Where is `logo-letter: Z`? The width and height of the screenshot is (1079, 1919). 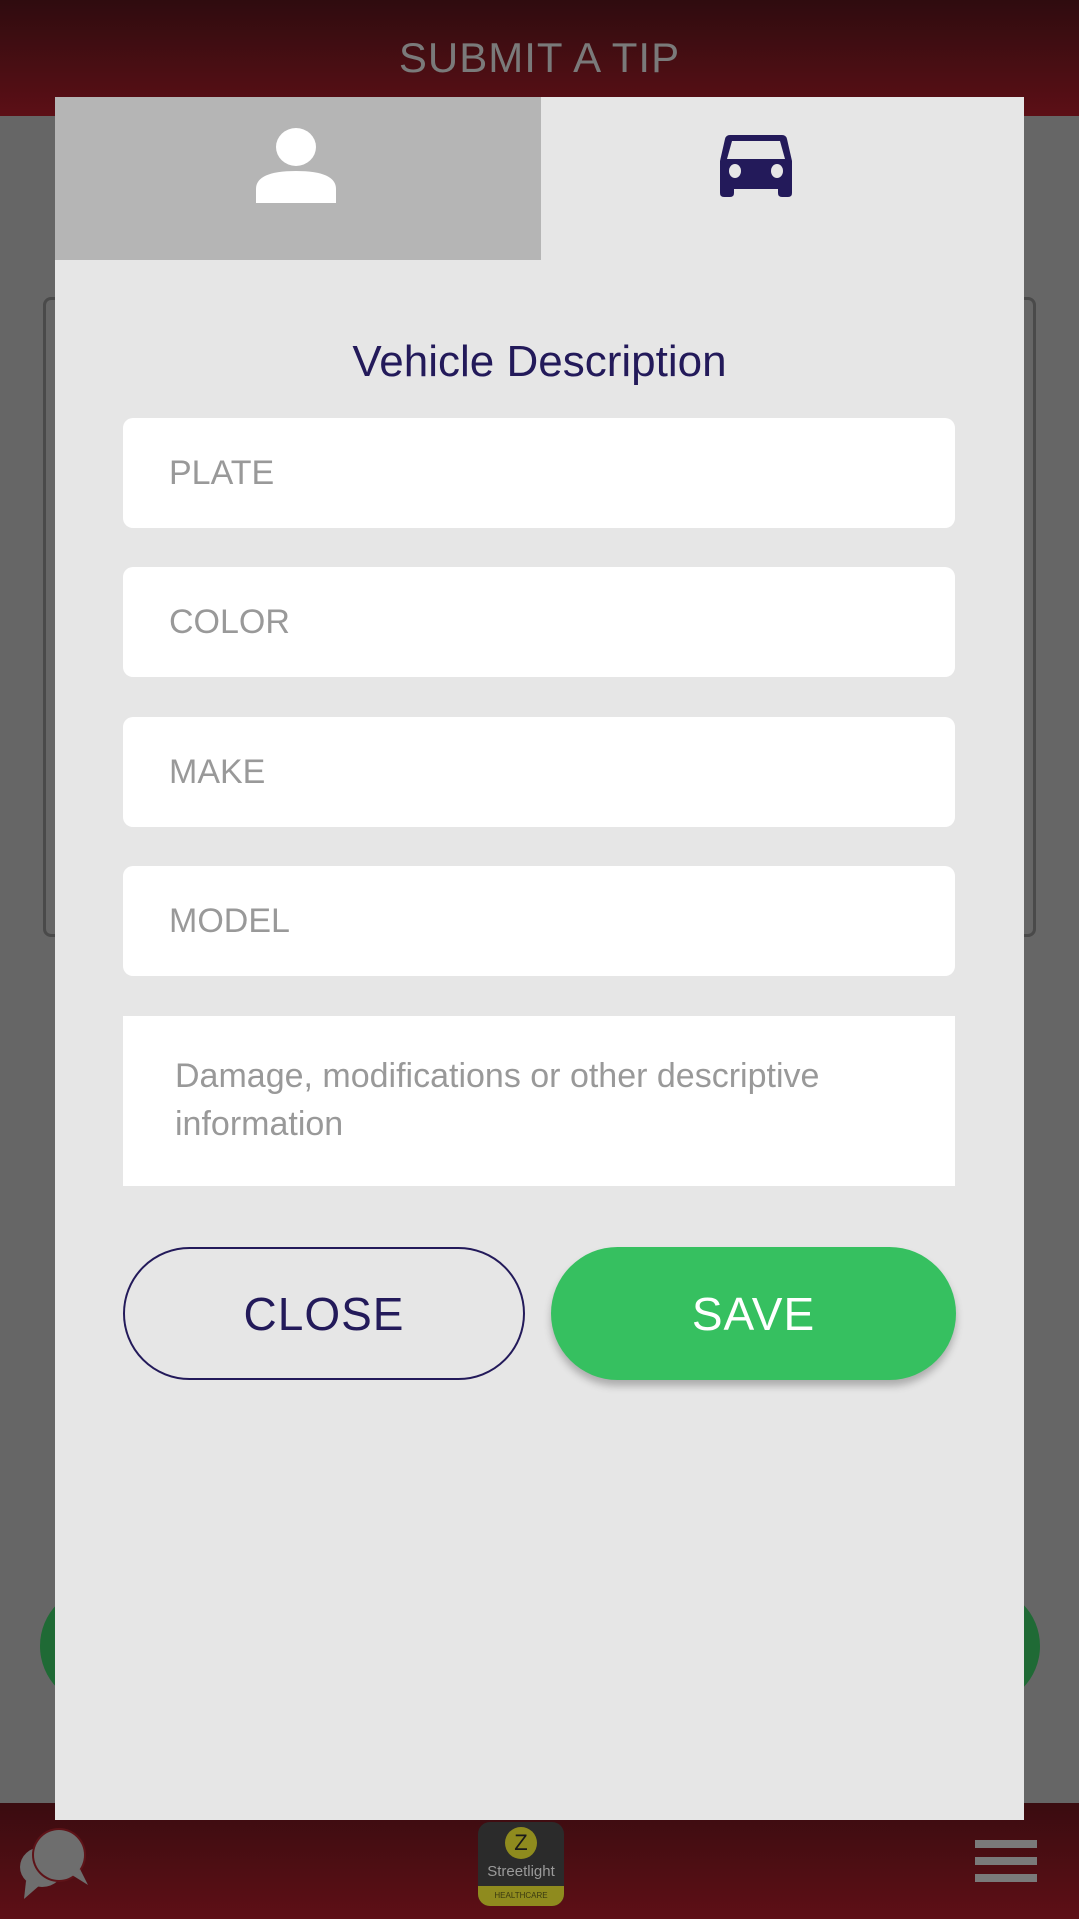 logo-letter: Z is located at coordinates (521, 1843).